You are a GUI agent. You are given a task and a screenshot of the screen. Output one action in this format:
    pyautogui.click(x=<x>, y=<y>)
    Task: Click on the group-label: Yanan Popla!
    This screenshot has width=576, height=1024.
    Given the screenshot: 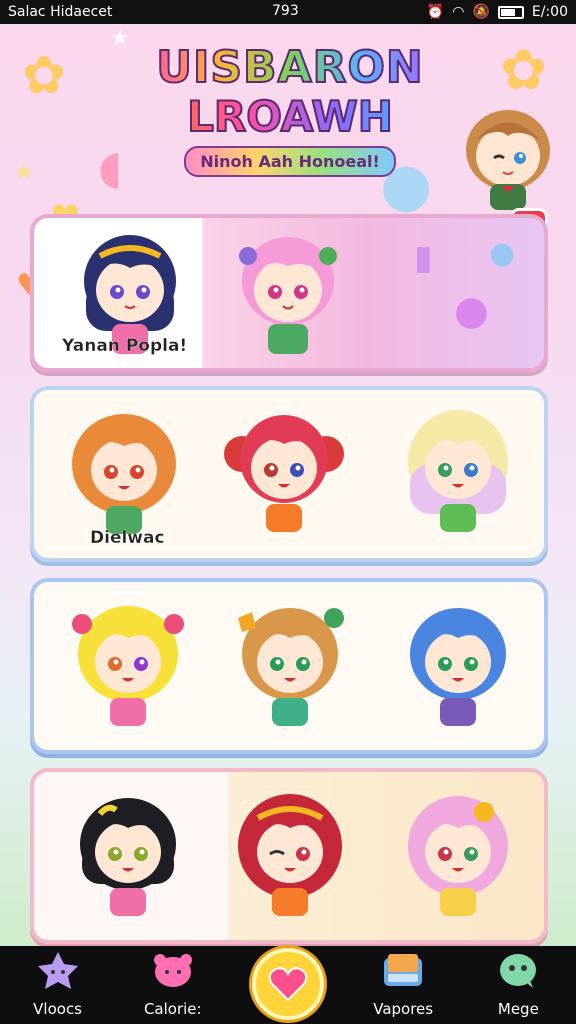 What is the action you would take?
    pyautogui.click(x=125, y=346)
    